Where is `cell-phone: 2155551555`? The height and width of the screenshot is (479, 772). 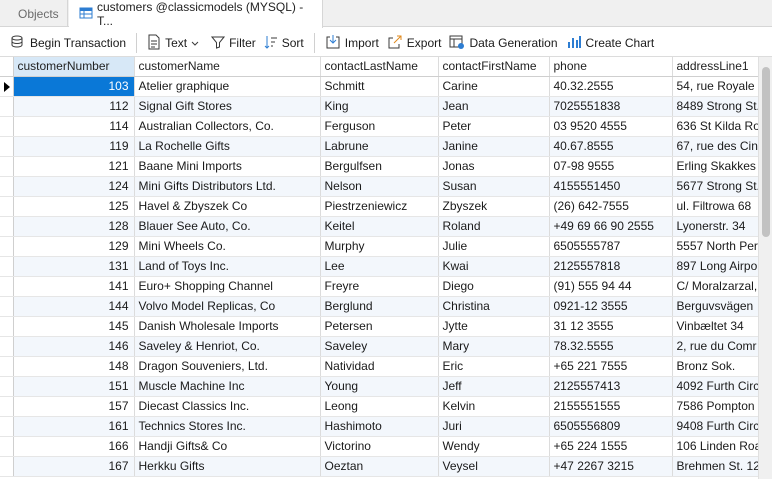
cell-phone: 2155551555 is located at coordinates (611, 406).